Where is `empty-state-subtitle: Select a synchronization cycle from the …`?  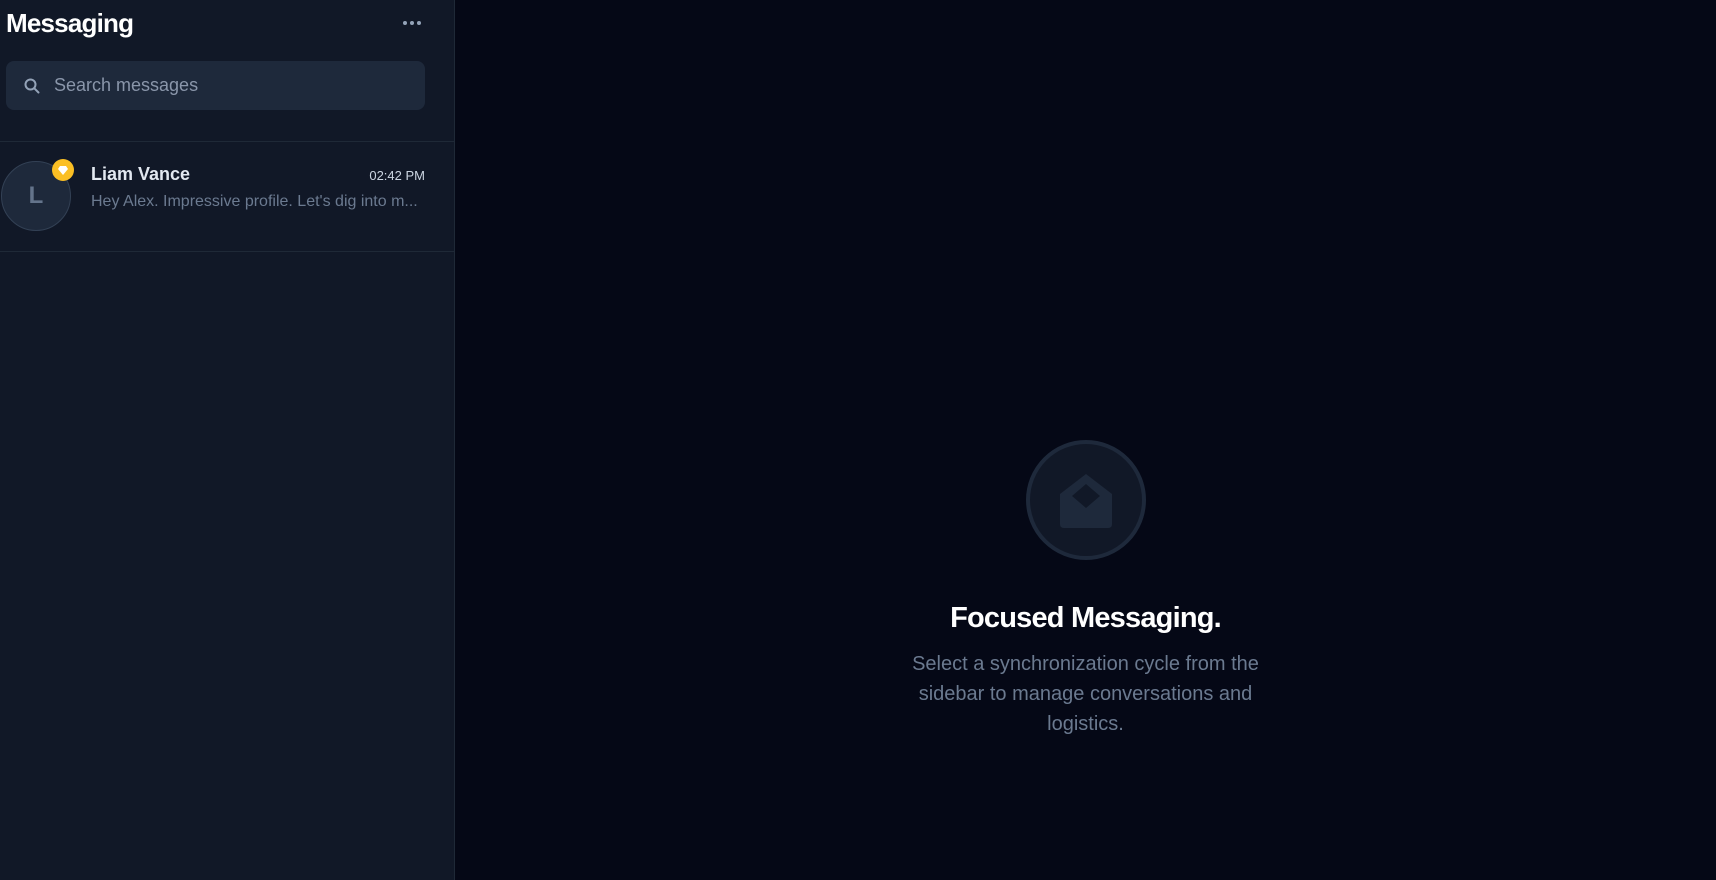 empty-state-subtitle: Select a synchronization cycle from the … is located at coordinates (1085, 694).